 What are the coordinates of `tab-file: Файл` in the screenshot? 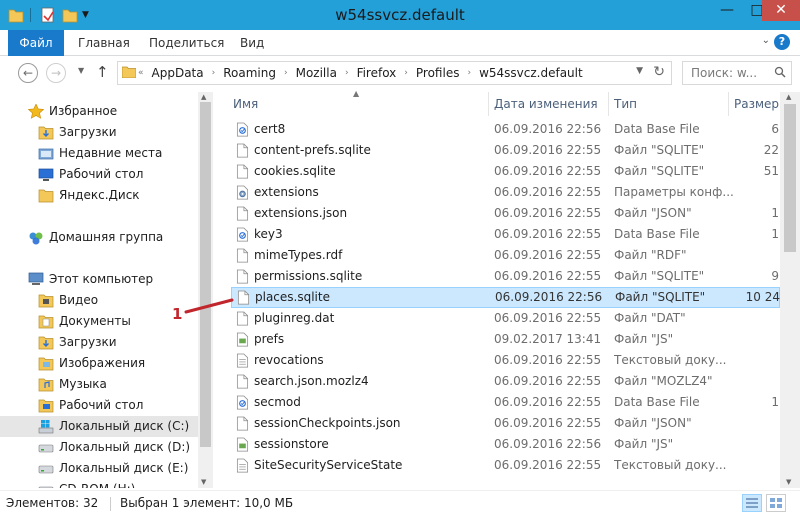 It's located at (36, 43).